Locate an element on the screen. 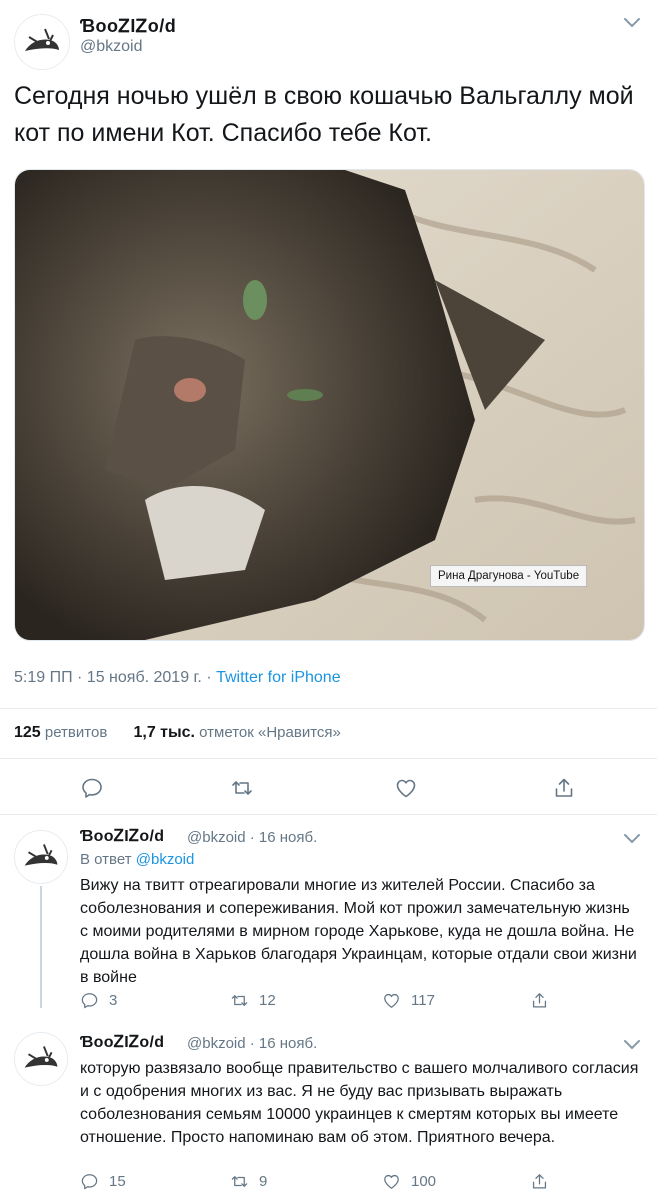 The width and height of the screenshot is (657, 1200). author-handle: @bkzoid is located at coordinates (111, 47).